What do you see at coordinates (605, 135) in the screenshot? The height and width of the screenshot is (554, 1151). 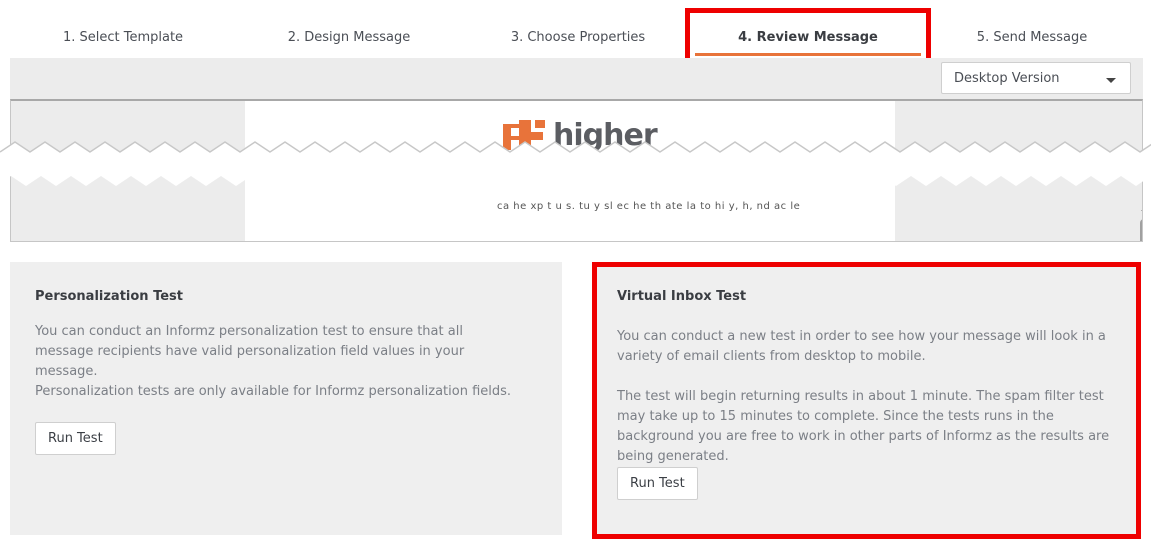 I see `logo-wordmark: higher` at bounding box center [605, 135].